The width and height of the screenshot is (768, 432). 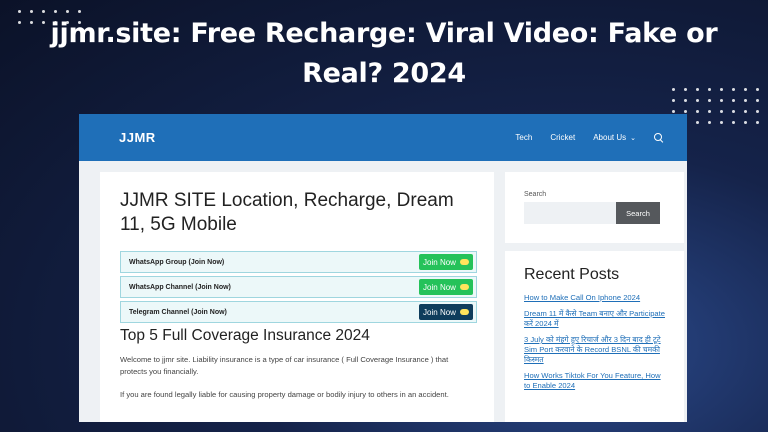 What do you see at coordinates (572, 274) in the screenshot?
I see `recent-posts-title: Recent Posts` at bounding box center [572, 274].